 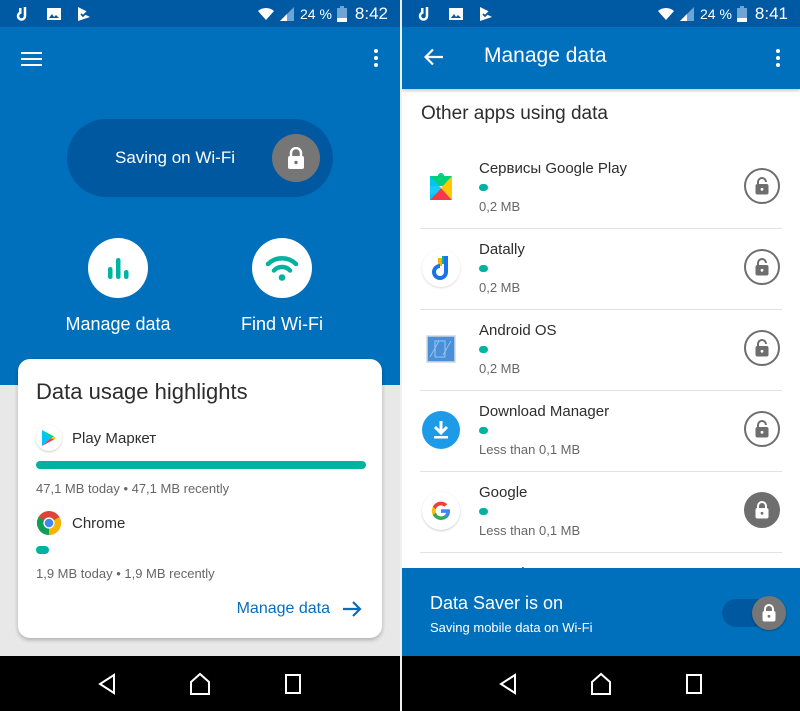 What do you see at coordinates (175, 157) in the screenshot?
I see `saving-pill-label: Saving on Wi-Fi` at bounding box center [175, 157].